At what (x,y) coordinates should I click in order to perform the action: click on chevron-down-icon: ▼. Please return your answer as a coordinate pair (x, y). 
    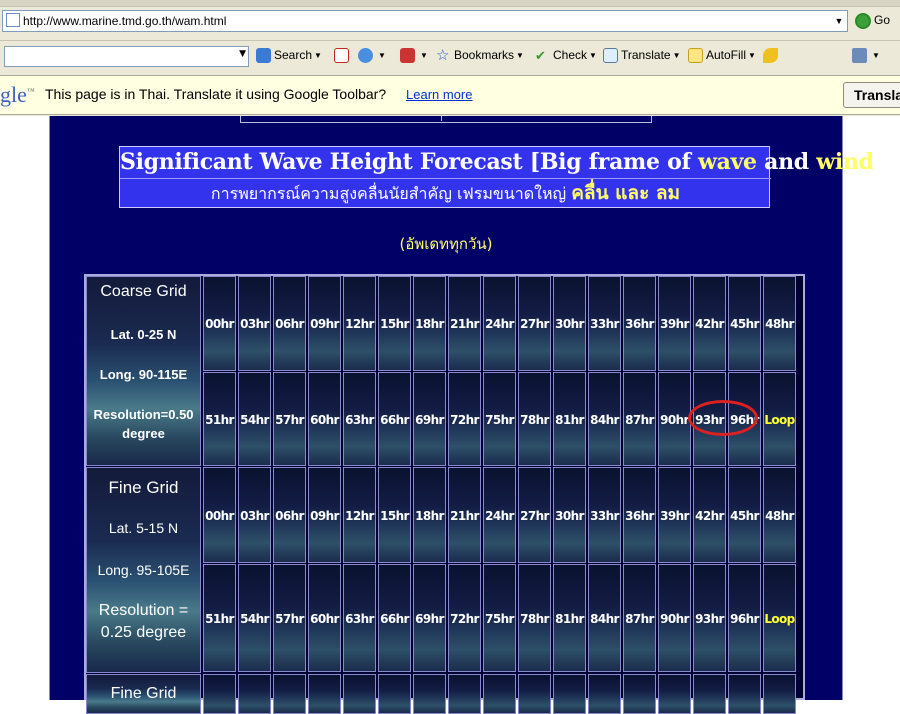
    Looking at the image, I should click on (242, 54).